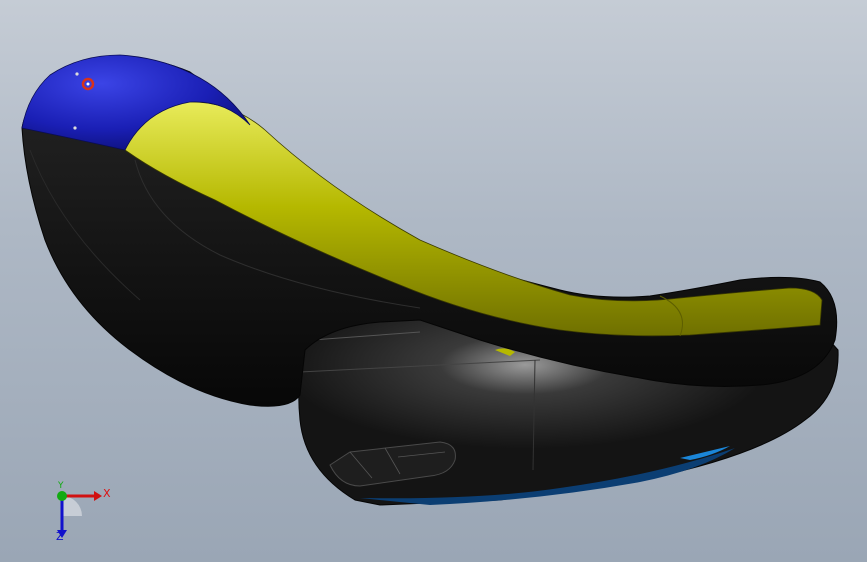  I want to click on origin-marker-center, so click(88, 84).